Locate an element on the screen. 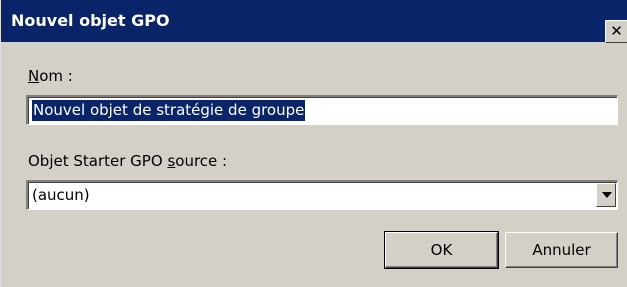  cancel-button-label: Annuler is located at coordinates (561, 250).